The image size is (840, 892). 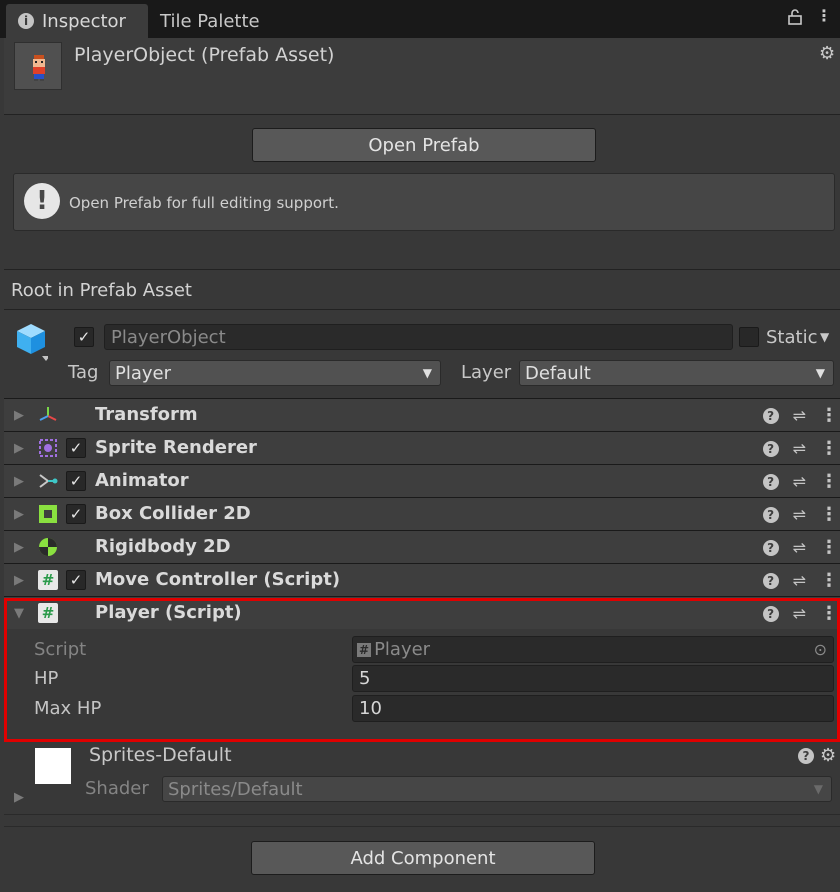 What do you see at coordinates (48, 514) in the screenshot?
I see `box-collider-icon` at bounding box center [48, 514].